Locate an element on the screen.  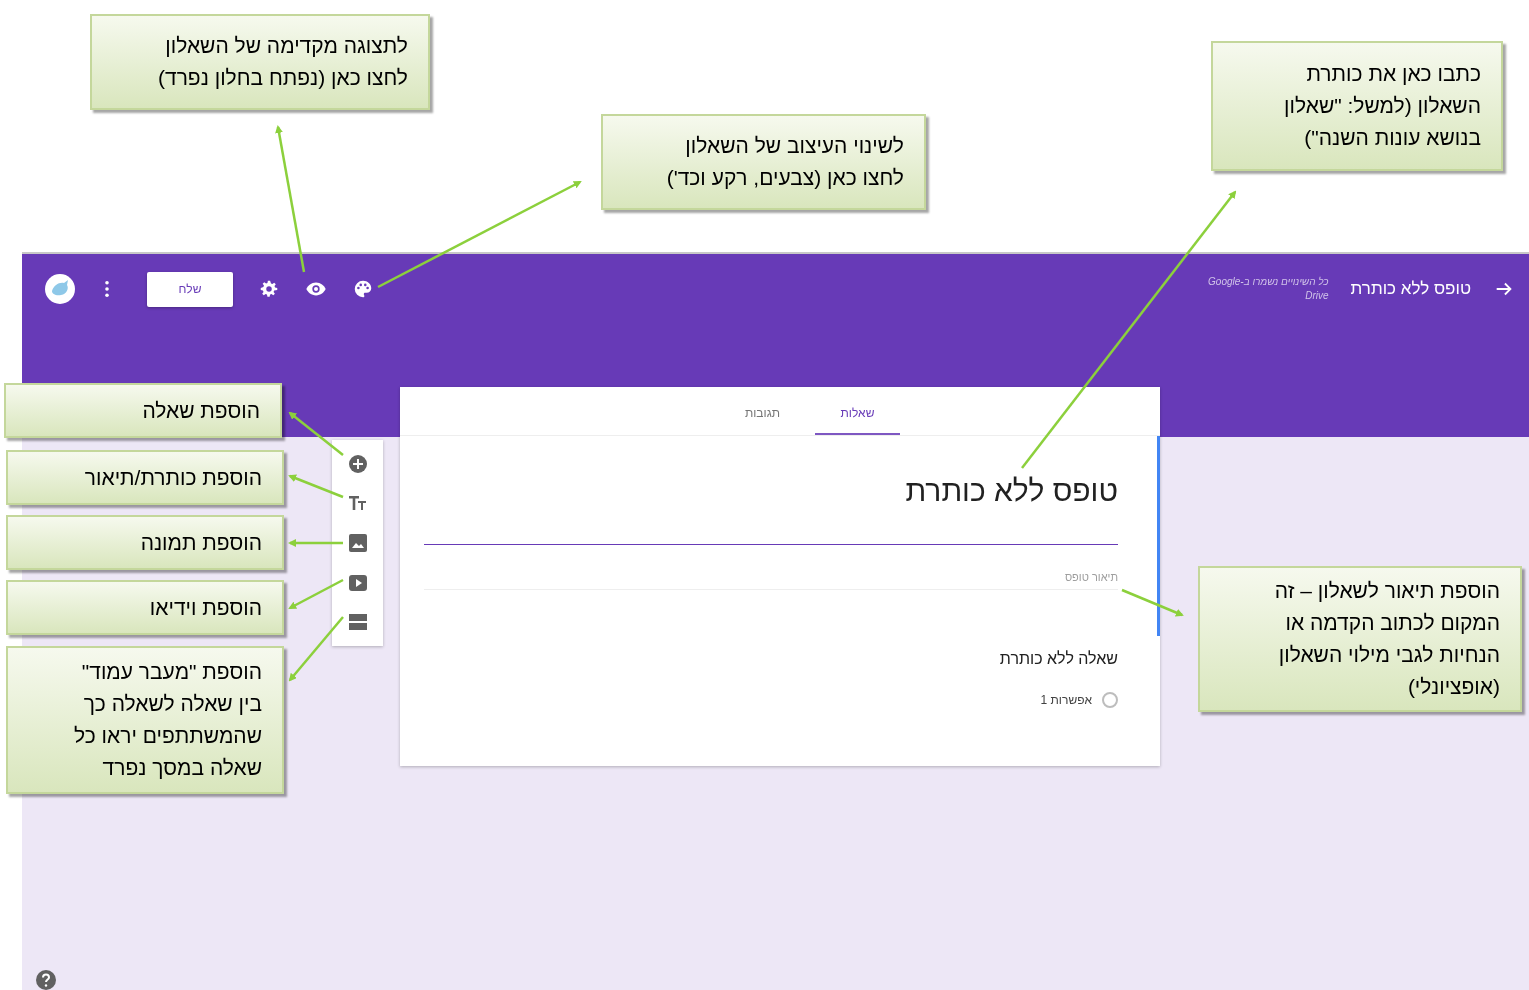
callout-note: הוספת "מעבר עמוד" בין שאלה לשאלה כך שהמשתתפים יראו כל שאלה במסך נפרד is located at coordinates (145, 720).